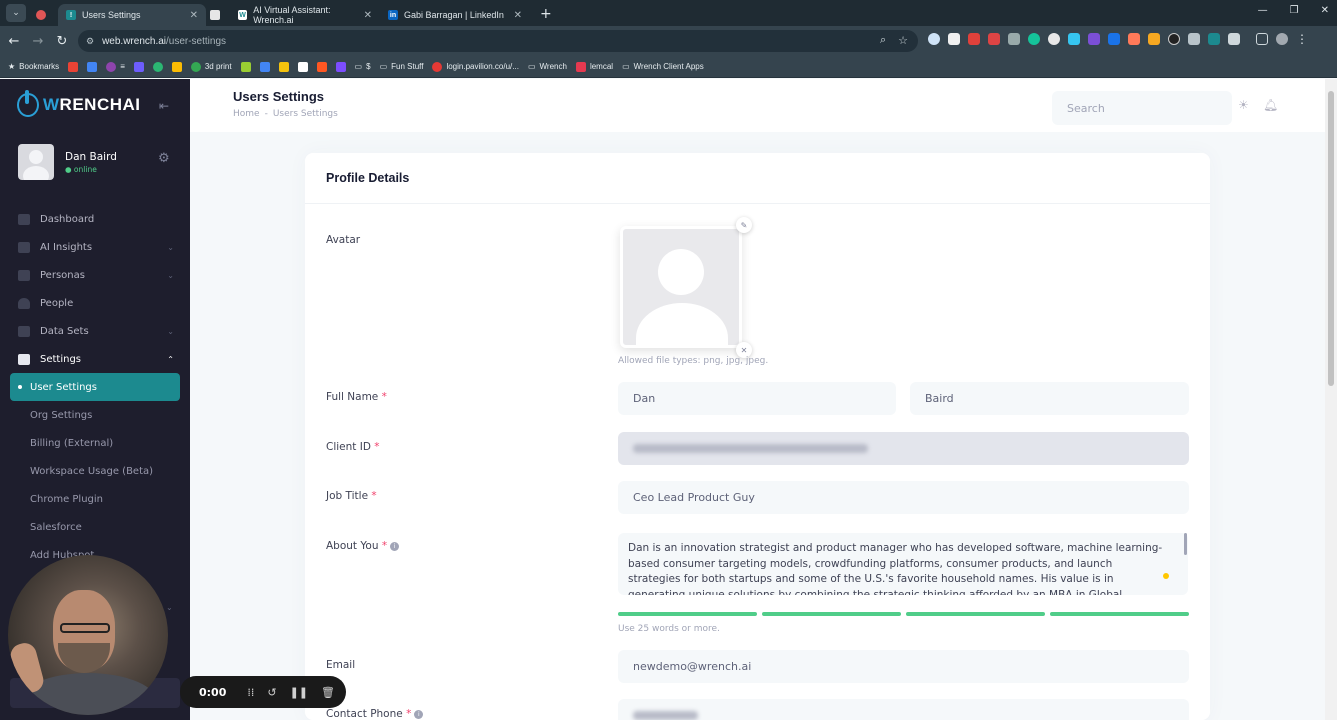 The height and width of the screenshot is (720, 1337). I want to click on browser-tab-blank, so click(218, 15).